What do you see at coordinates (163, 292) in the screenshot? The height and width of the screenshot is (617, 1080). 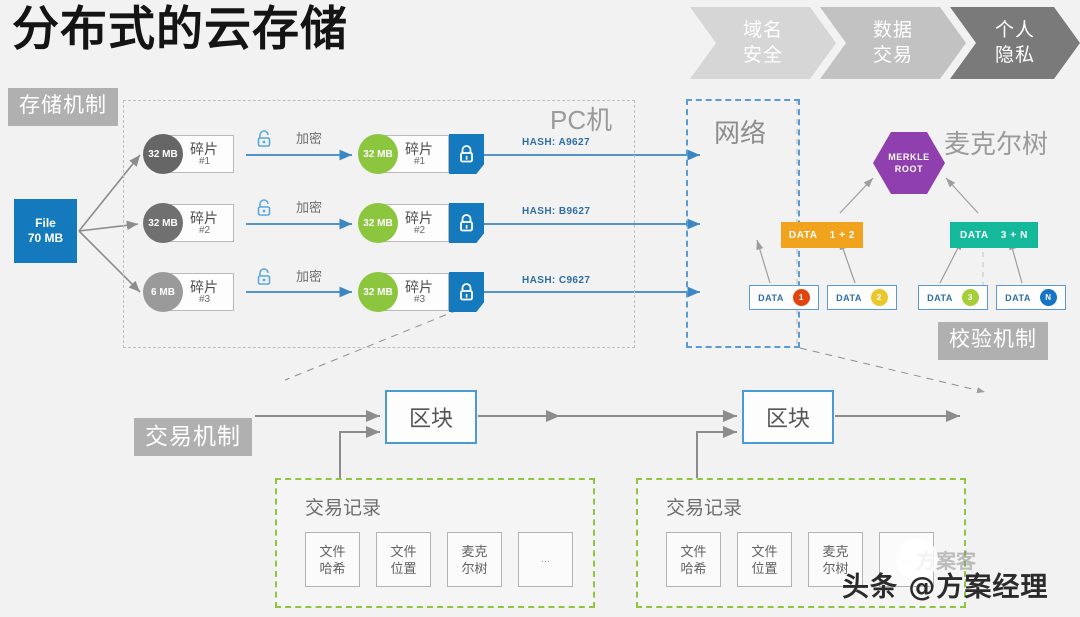 I see `chunk-size-badge: 6 MB` at bounding box center [163, 292].